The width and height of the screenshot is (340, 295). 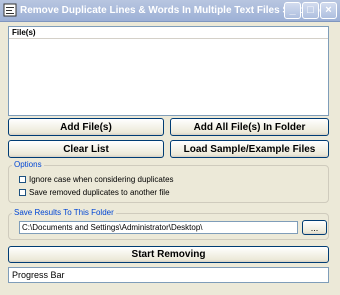 I want to click on minimize-button: _, so click(x=292, y=10).